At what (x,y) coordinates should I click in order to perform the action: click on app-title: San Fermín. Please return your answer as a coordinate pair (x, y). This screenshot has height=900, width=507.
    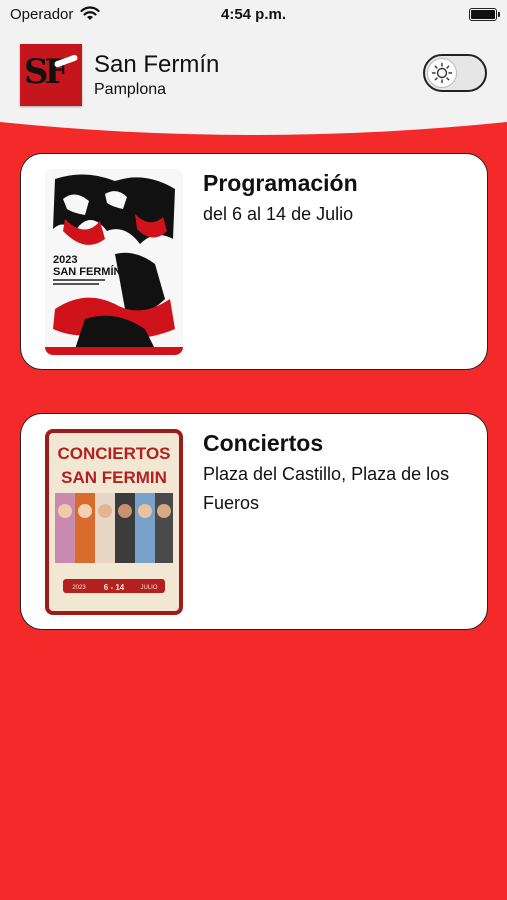
    Looking at the image, I should click on (157, 64).